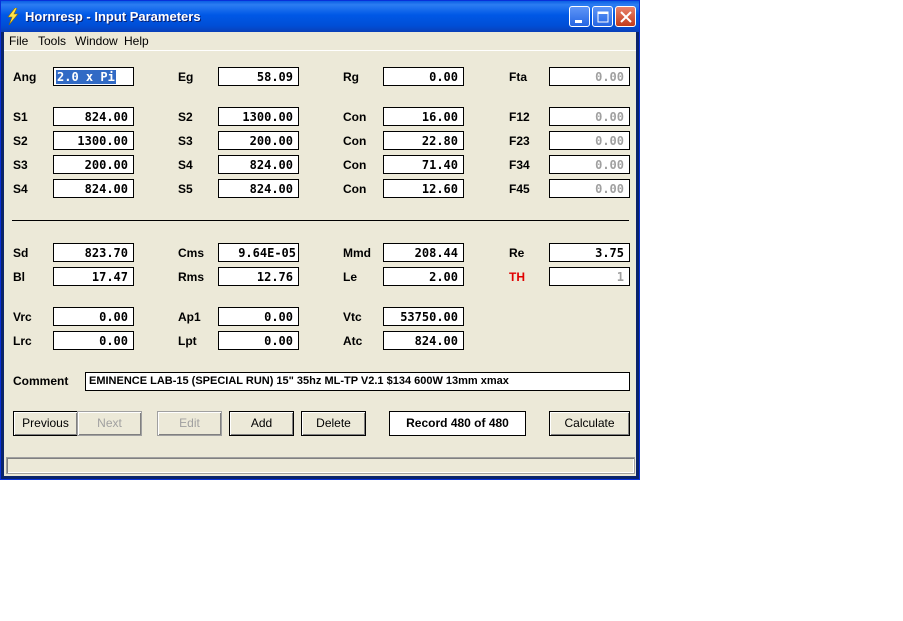  I want to click on label-f23: F23, so click(519, 141).